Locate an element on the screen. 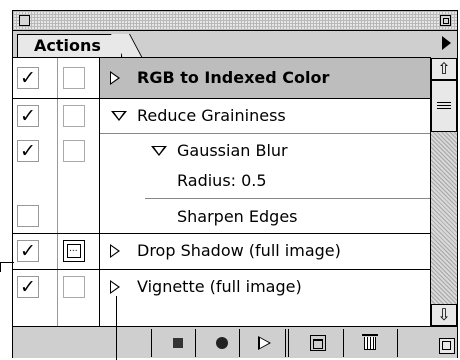 The width and height of the screenshot is (460, 360). delete-button is located at coordinates (370, 343).